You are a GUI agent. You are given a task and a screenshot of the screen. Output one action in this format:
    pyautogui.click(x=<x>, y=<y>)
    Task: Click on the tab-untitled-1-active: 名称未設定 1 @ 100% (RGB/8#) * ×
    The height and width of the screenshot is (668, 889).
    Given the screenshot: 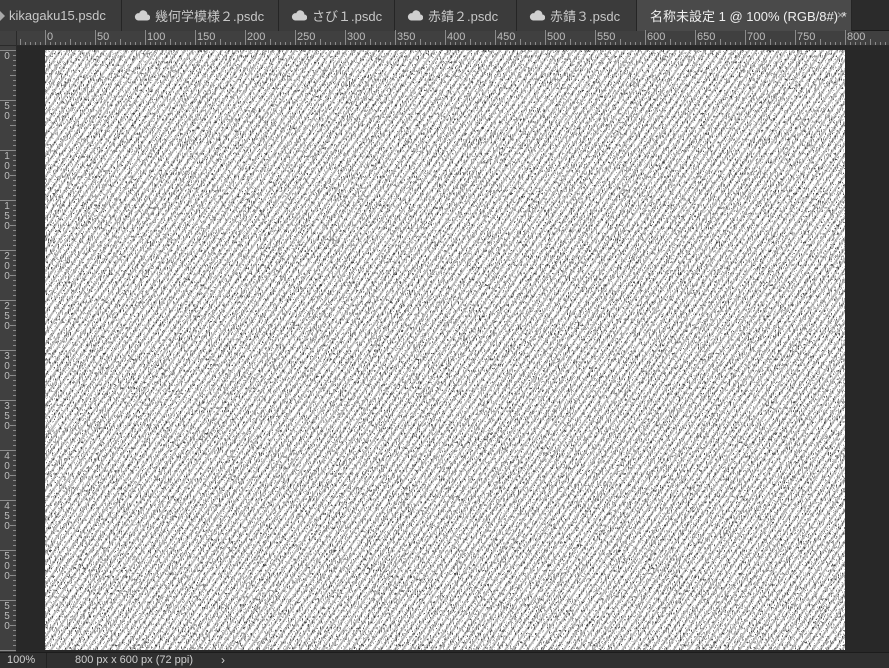 What is the action you would take?
    pyautogui.click(x=744, y=15)
    